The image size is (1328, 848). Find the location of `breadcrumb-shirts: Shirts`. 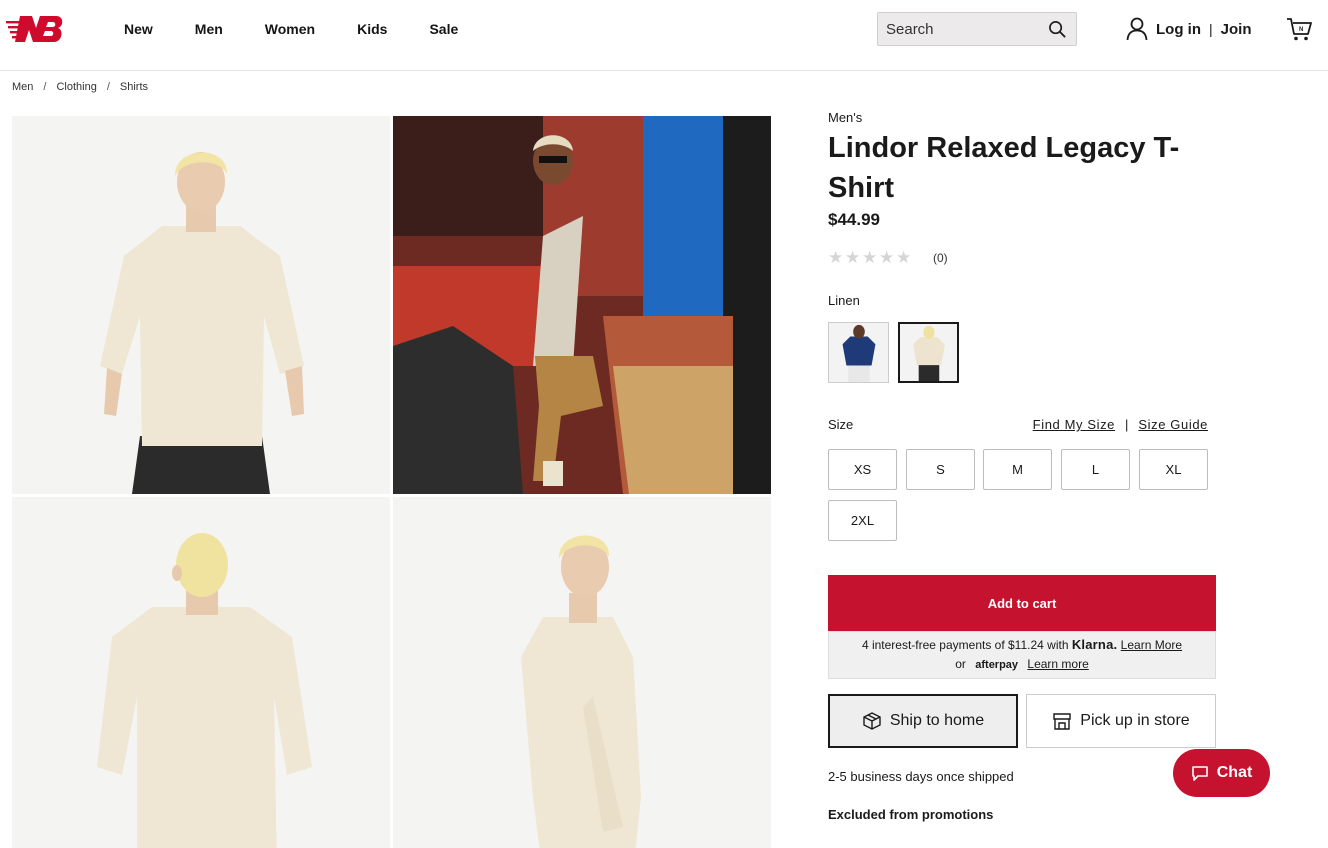

breadcrumb-shirts: Shirts is located at coordinates (134, 87).